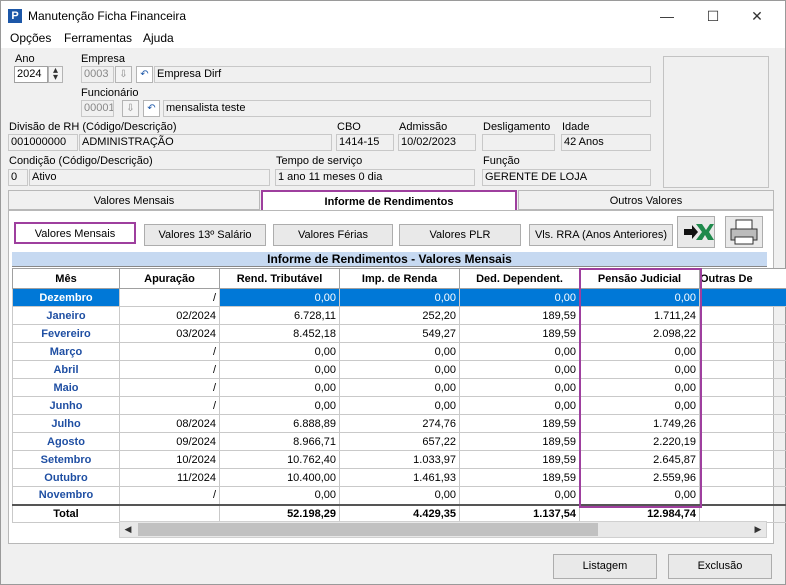  I want to click on cell-apuracao: 03/2024, so click(169, 333).